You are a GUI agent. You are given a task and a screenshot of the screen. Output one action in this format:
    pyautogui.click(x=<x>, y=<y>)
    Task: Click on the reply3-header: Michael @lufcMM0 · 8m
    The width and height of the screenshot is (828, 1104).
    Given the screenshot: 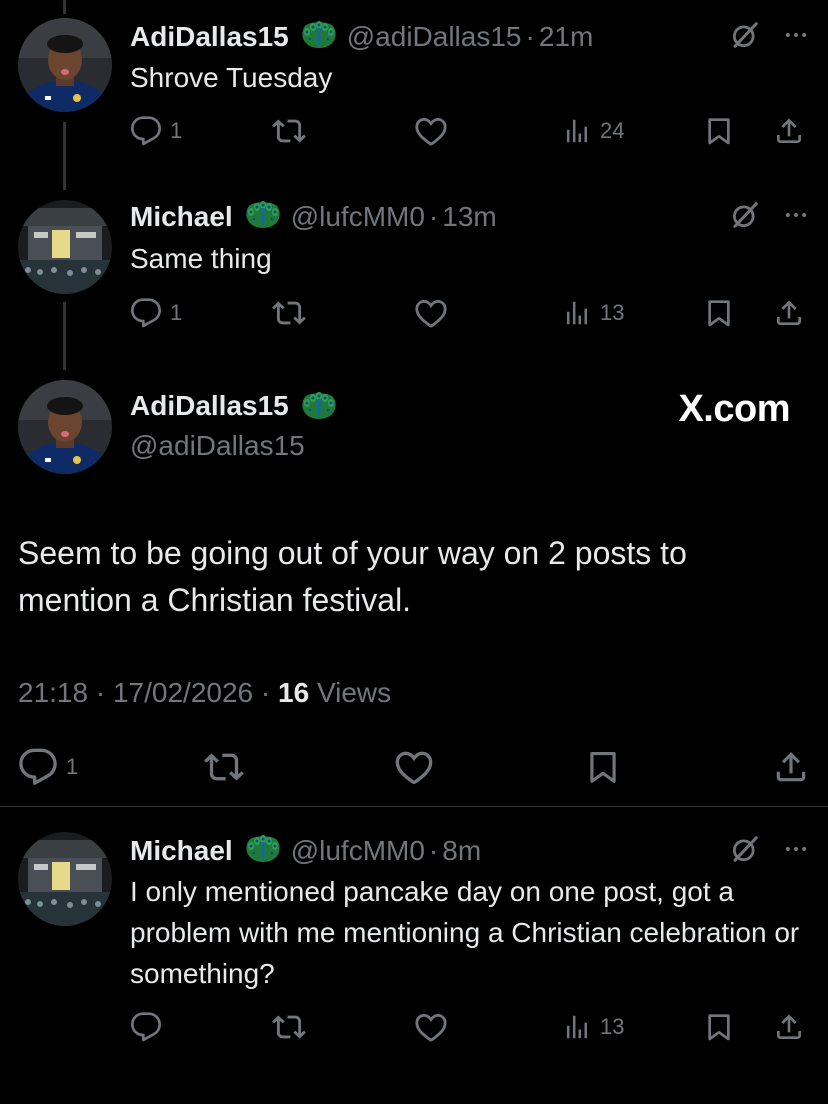 What is the action you would take?
    pyautogui.click(x=305, y=848)
    